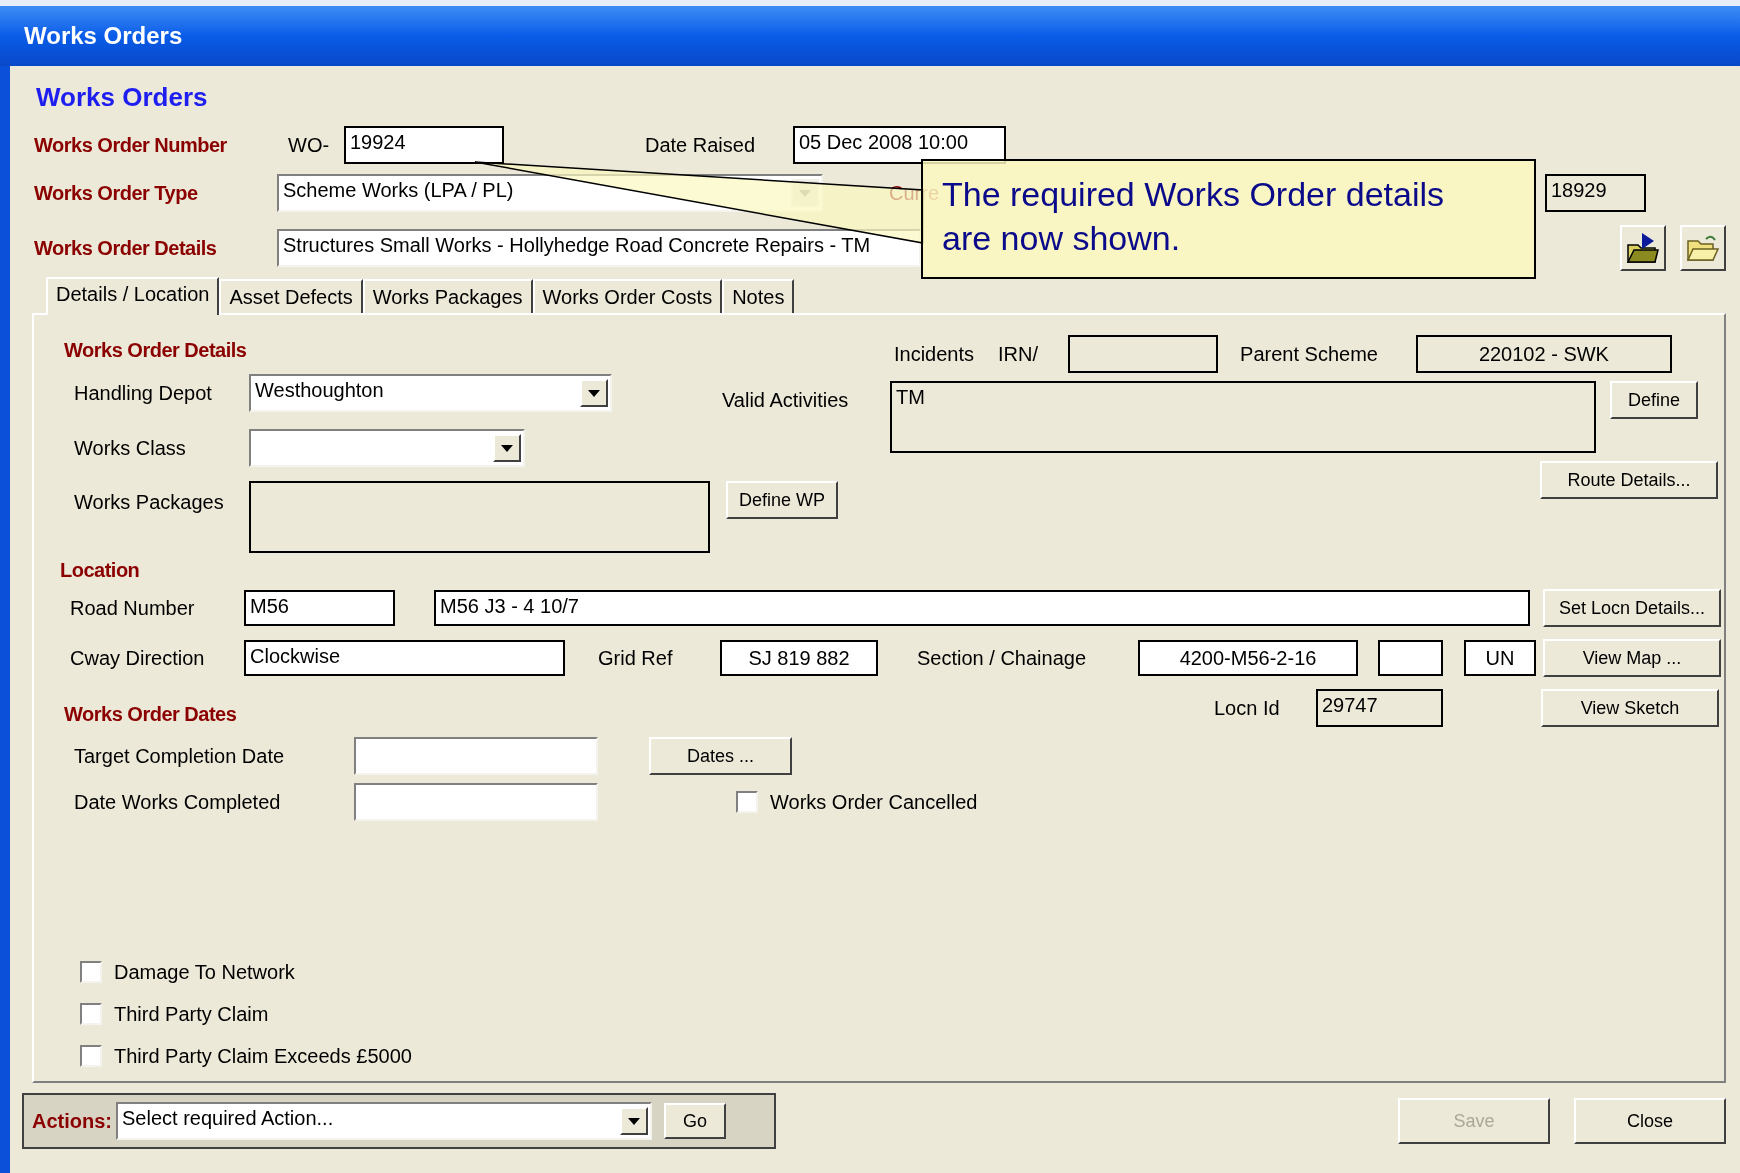  I want to click on packages-box, so click(479, 517).